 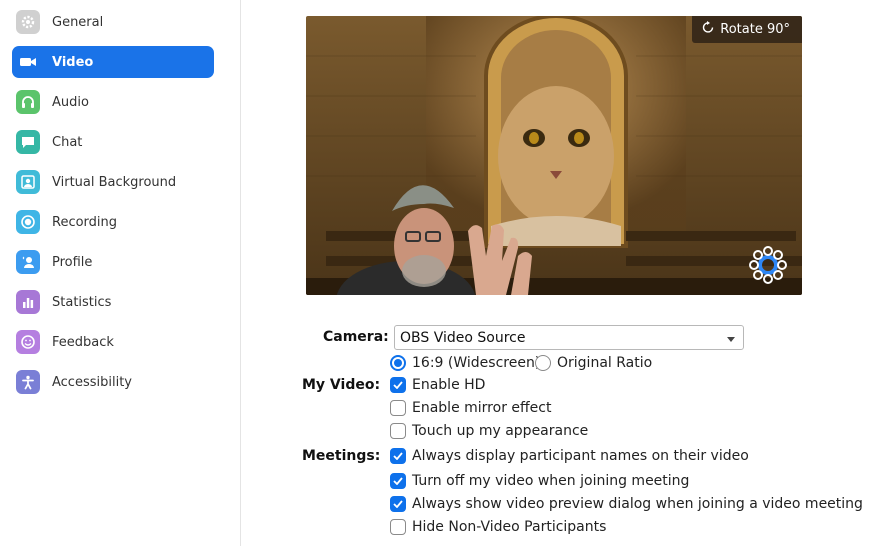 I want to click on touch-up-appearance-checkbox: Touch up my appearance, so click(x=489, y=431).